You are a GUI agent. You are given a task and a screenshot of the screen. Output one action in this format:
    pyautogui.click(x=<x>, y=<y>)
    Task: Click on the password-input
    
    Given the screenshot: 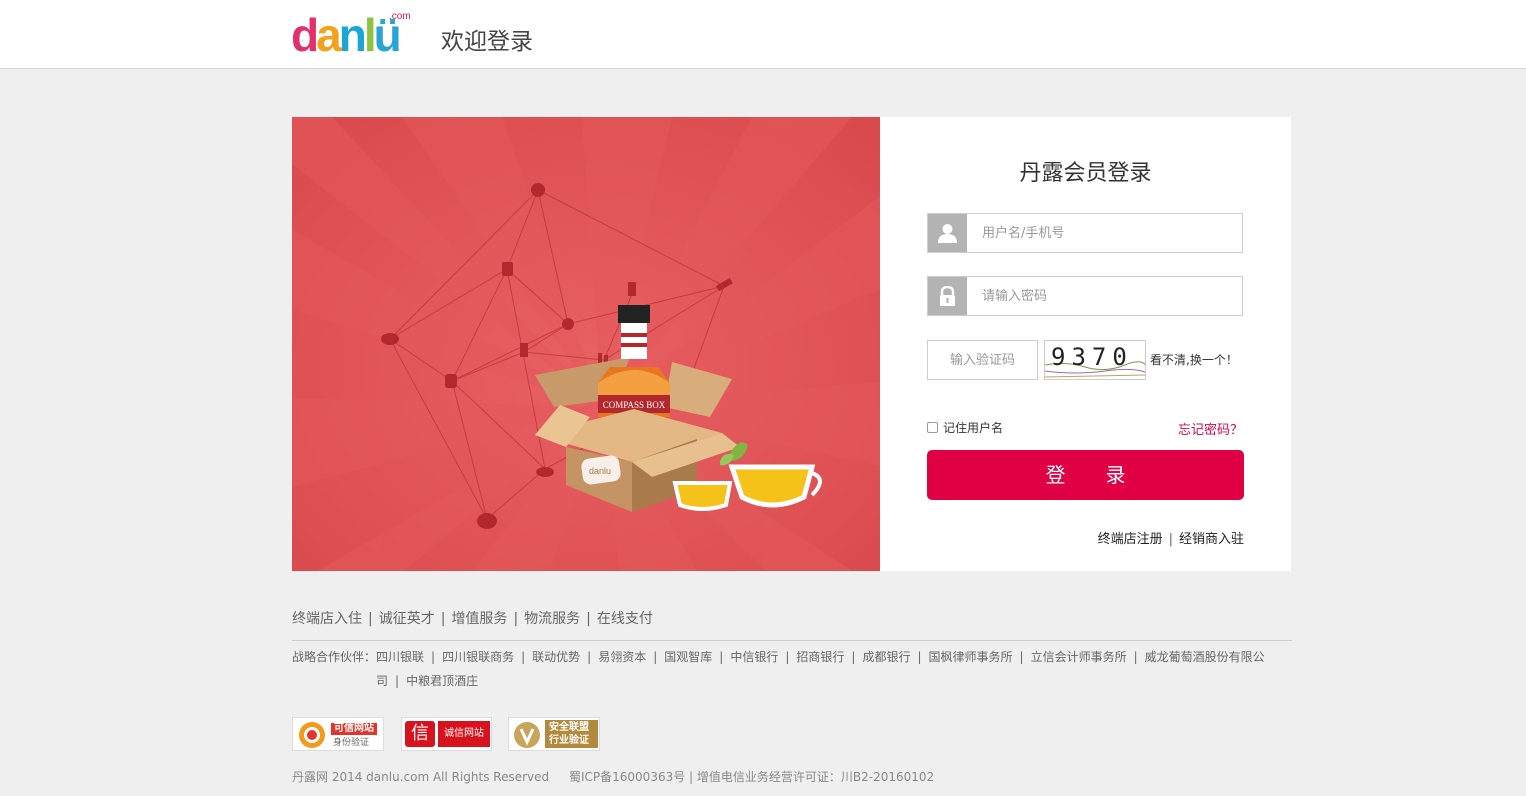 What is the action you would take?
    pyautogui.click(x=1105, y=296)
    